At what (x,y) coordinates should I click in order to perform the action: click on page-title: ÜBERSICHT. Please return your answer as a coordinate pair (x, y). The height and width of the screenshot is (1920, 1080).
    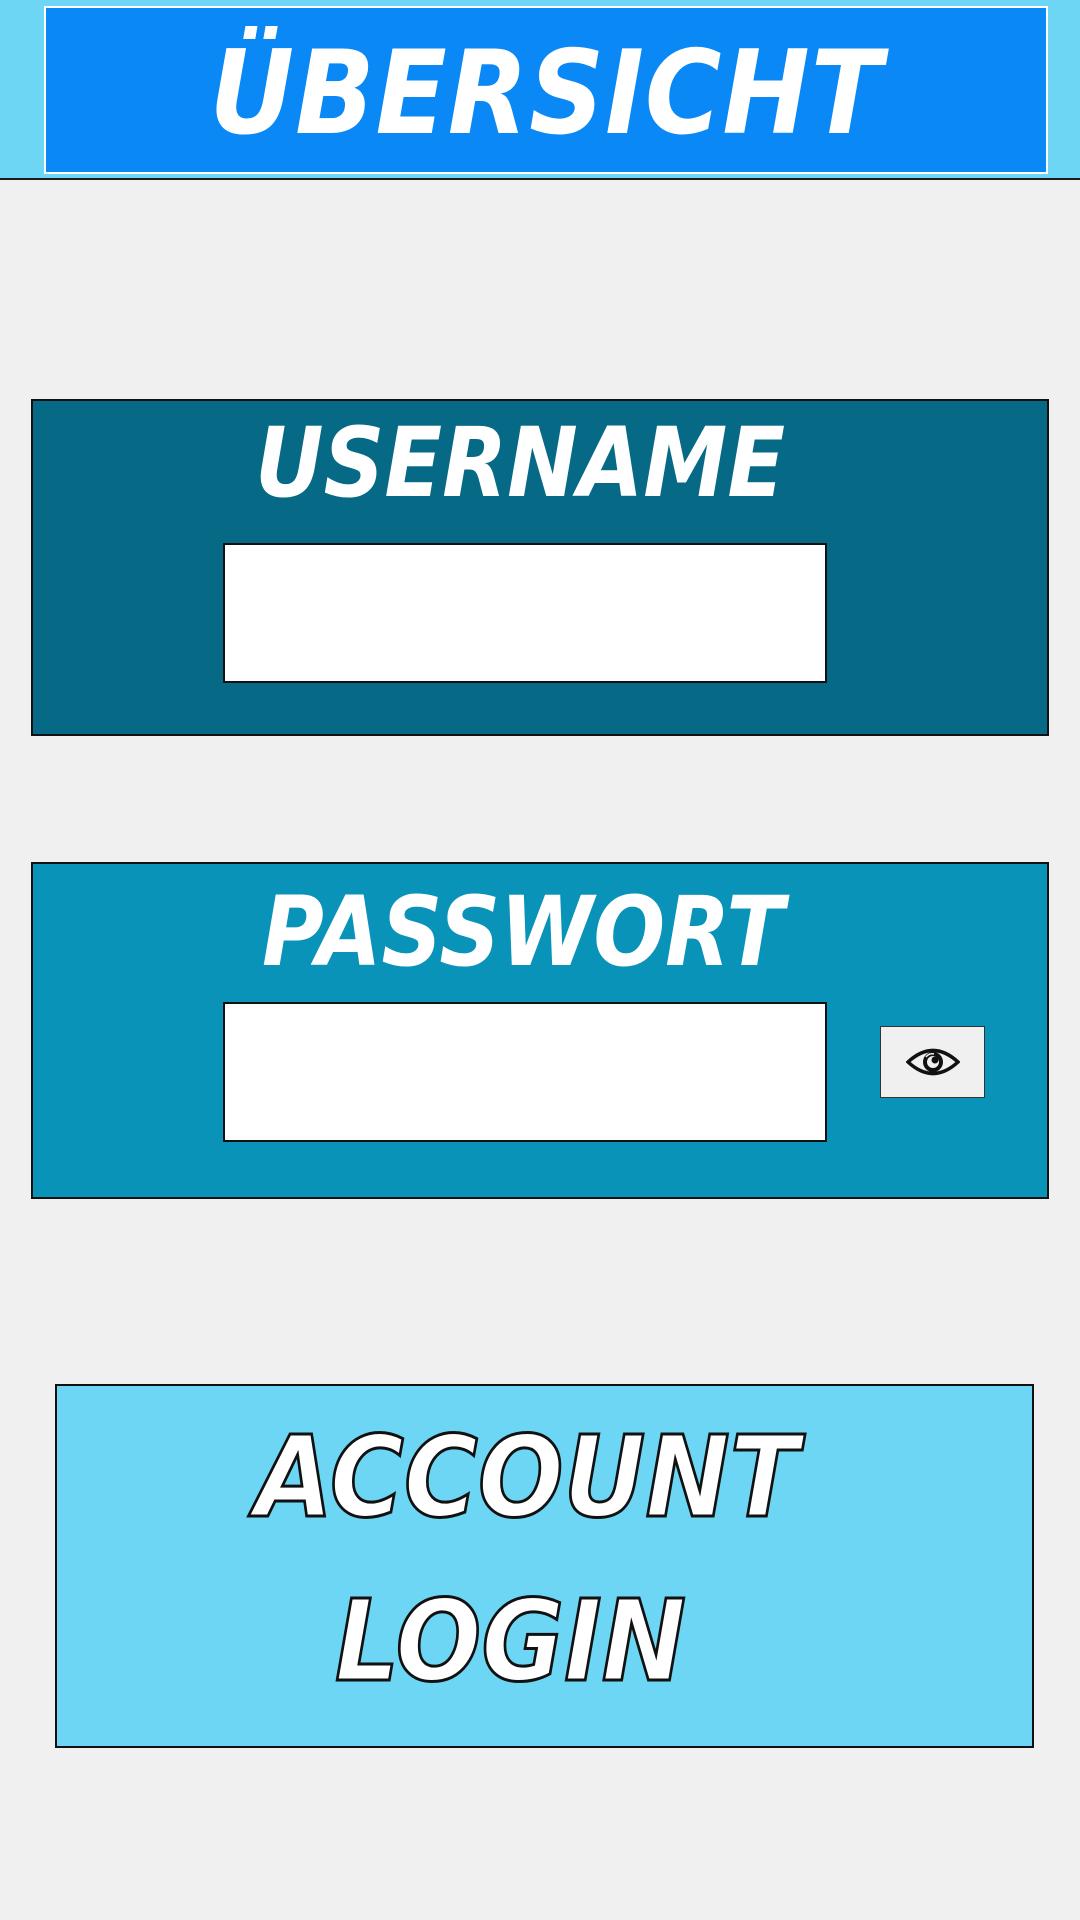
    Looking at the image, I should click on (546, 93).